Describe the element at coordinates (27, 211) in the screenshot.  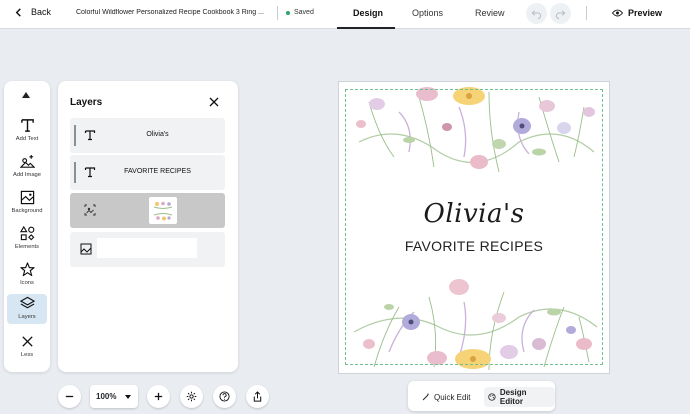
I see `tool-label: Background` at that location.